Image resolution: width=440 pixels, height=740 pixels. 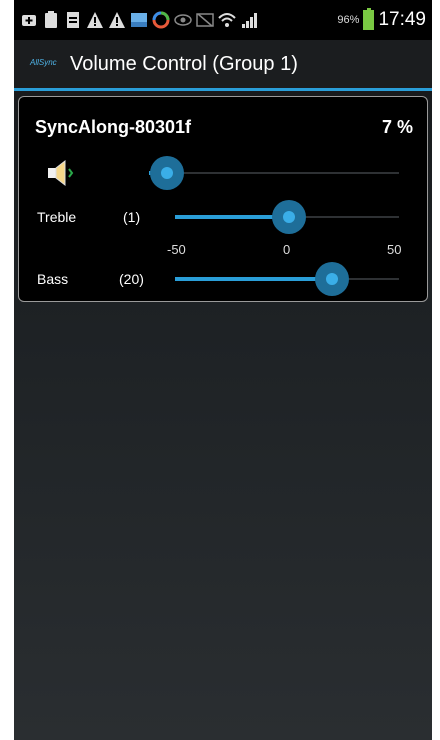 I want to click on treble-value: (1), so click(x=132, y=217).